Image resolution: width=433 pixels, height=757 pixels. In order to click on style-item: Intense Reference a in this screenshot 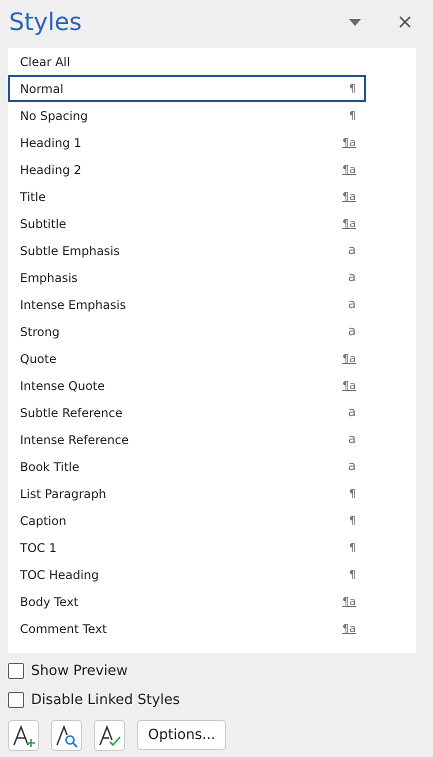, I will do `click(187, 439)`.